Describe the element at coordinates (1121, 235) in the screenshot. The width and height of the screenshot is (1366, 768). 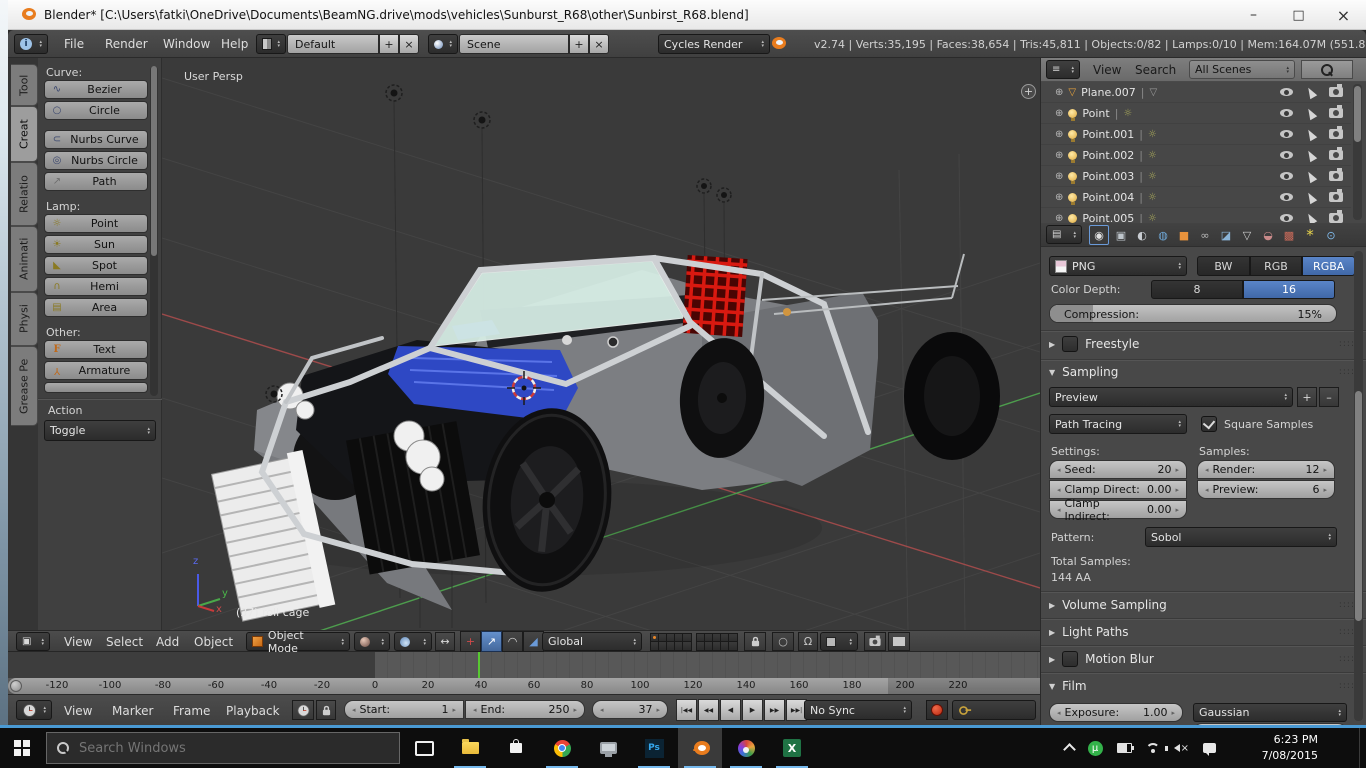
I see `render-layers-tab-icon: ▣` at that location.